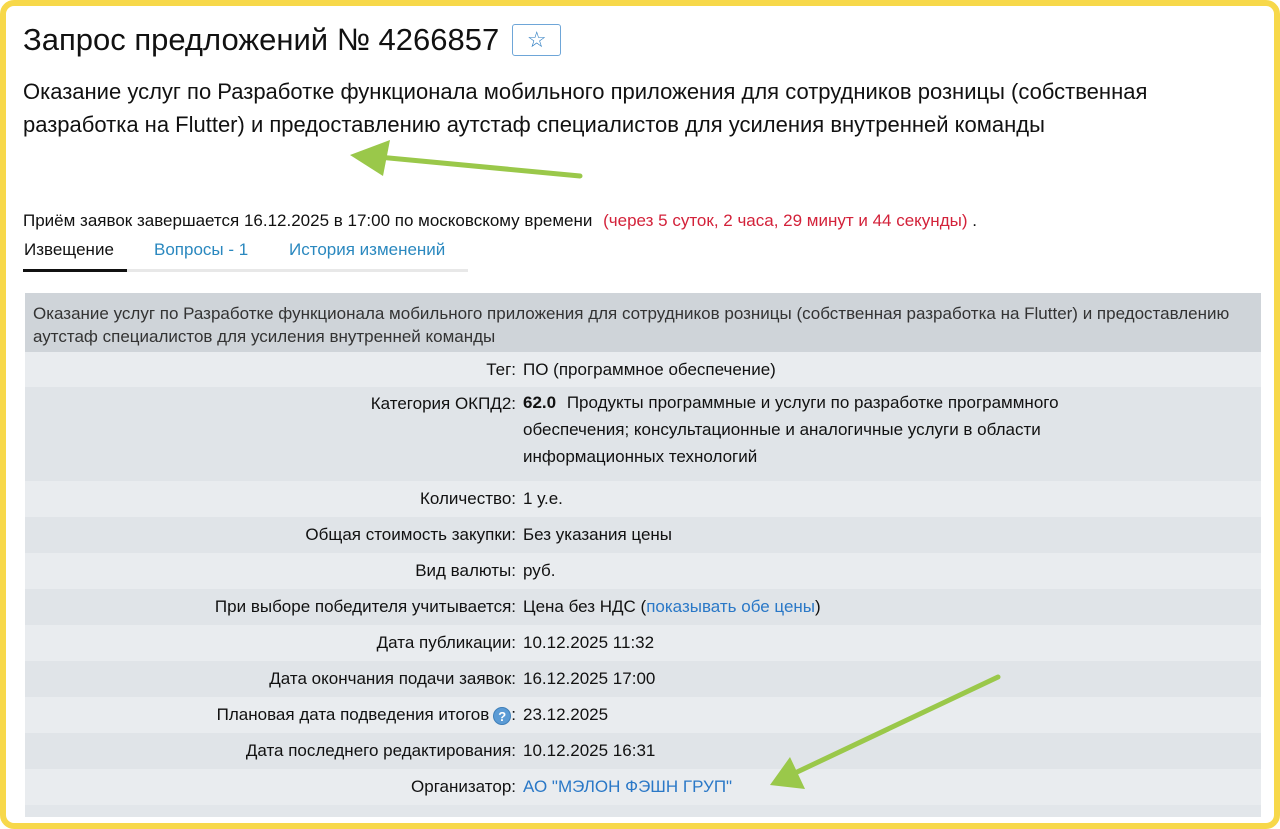  I want to click on row-label: Дата публикации:, so click(446, 642).